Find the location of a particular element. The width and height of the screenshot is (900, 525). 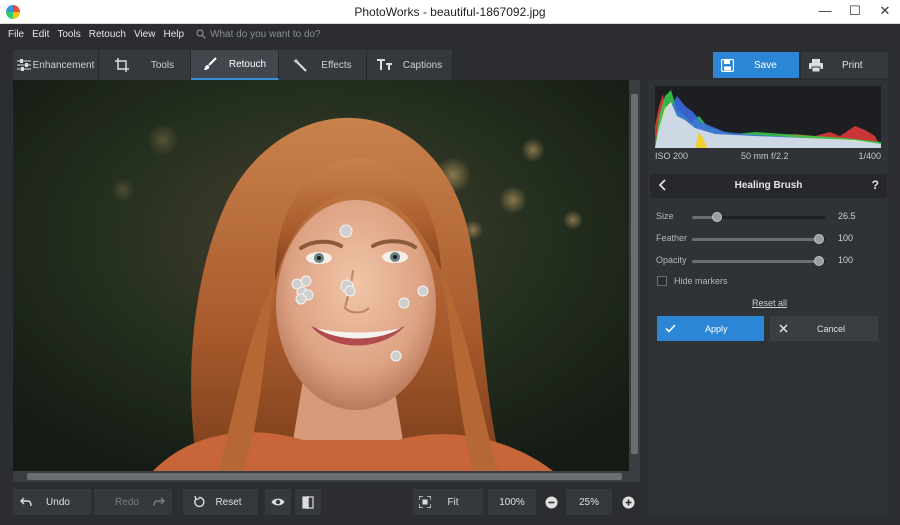

tab-effects: Effects is located at coordinates (323, 65).